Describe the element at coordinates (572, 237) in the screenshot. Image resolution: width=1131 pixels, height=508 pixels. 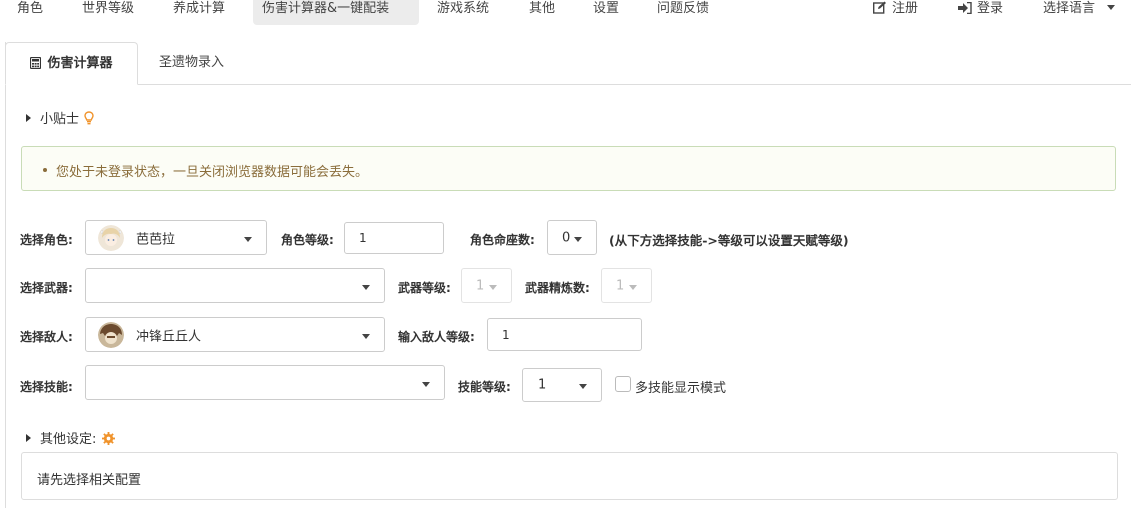
I see `constellation-select: 0` at that location.